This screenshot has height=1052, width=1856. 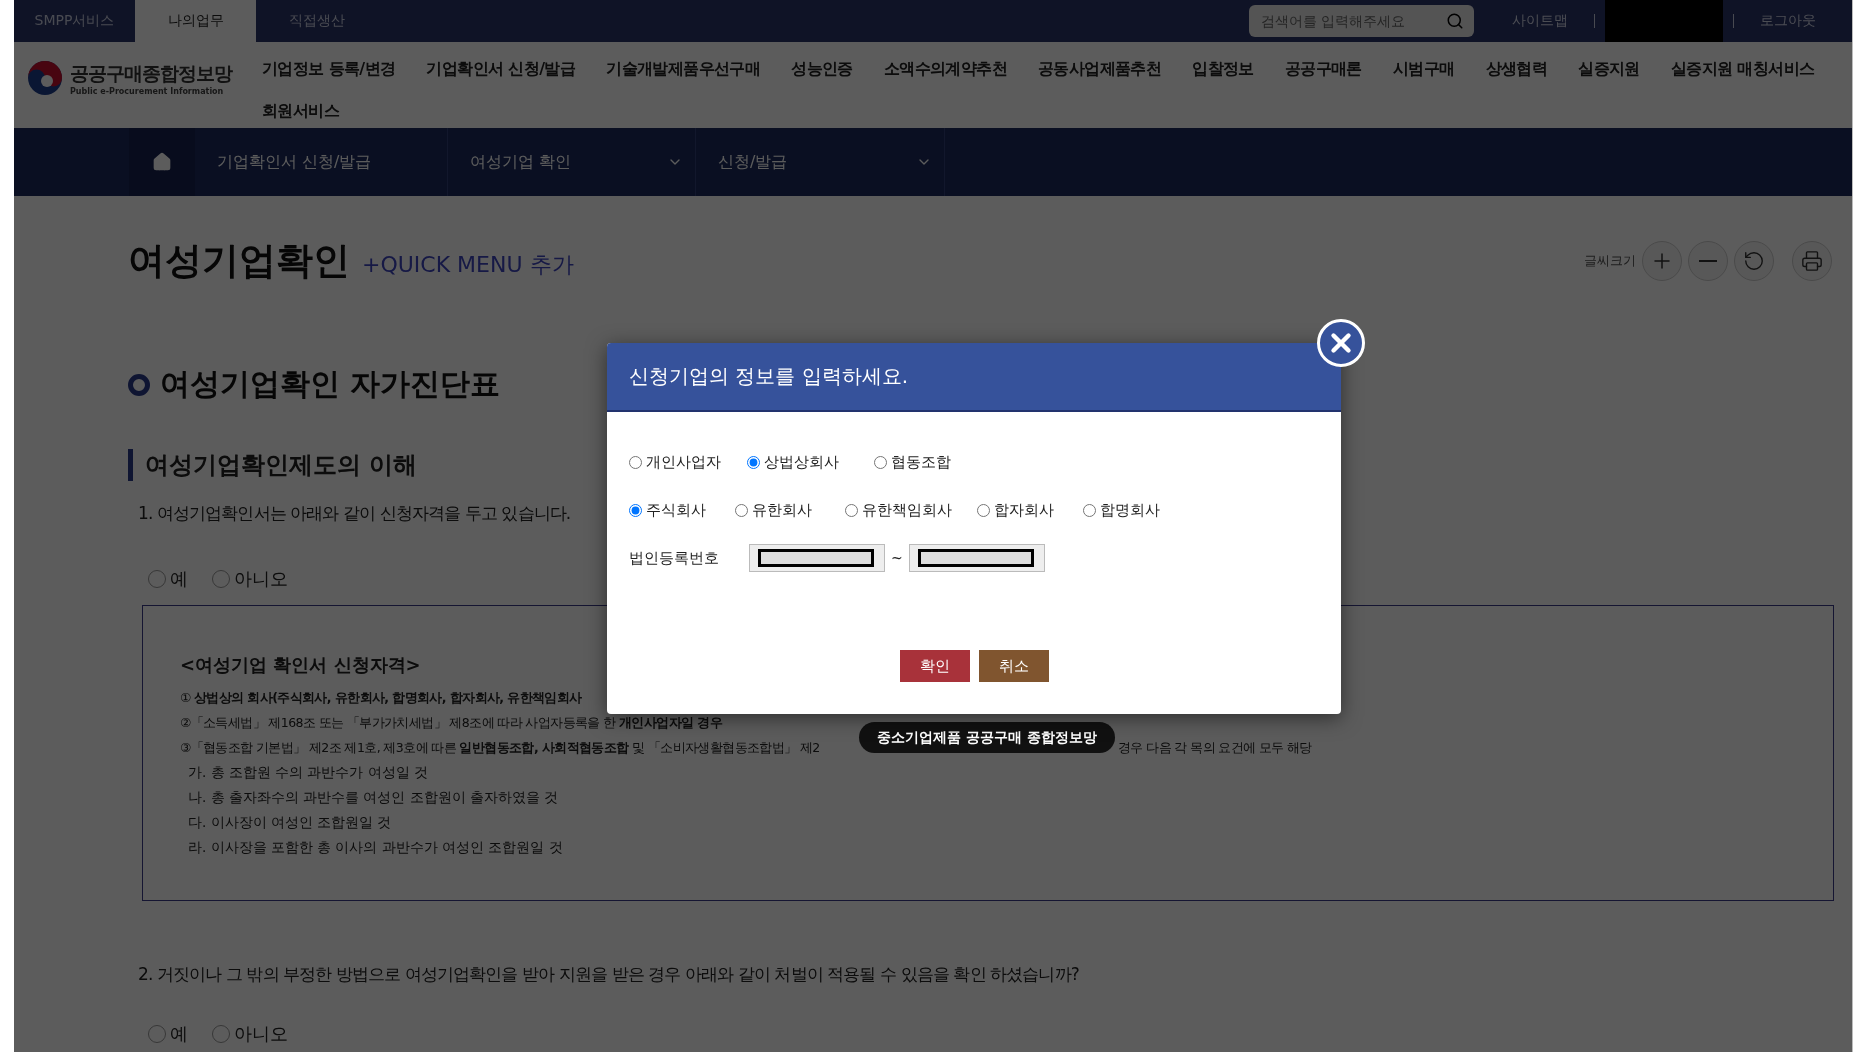 What do you see at coordinates (1609, 69) in the screenshot?
I see `menu-item: 실증지원` at bounding box center [1609, 69].